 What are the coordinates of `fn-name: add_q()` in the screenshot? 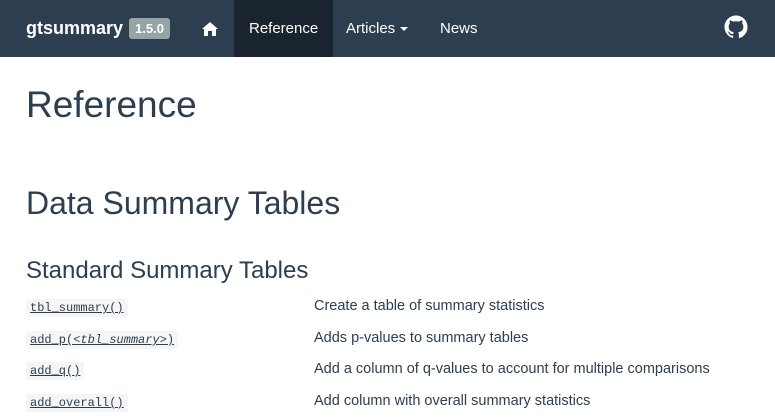 It's located at (55, 371).